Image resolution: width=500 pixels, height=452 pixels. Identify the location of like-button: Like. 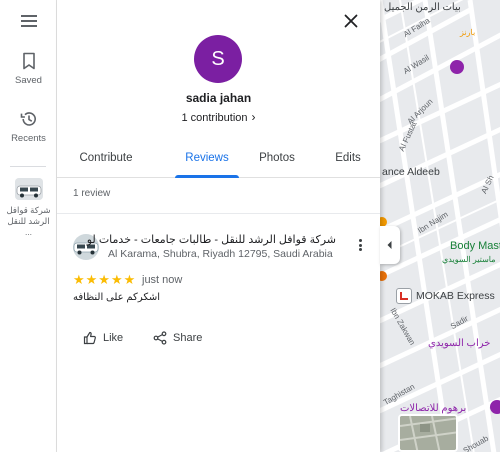
(103, 338).